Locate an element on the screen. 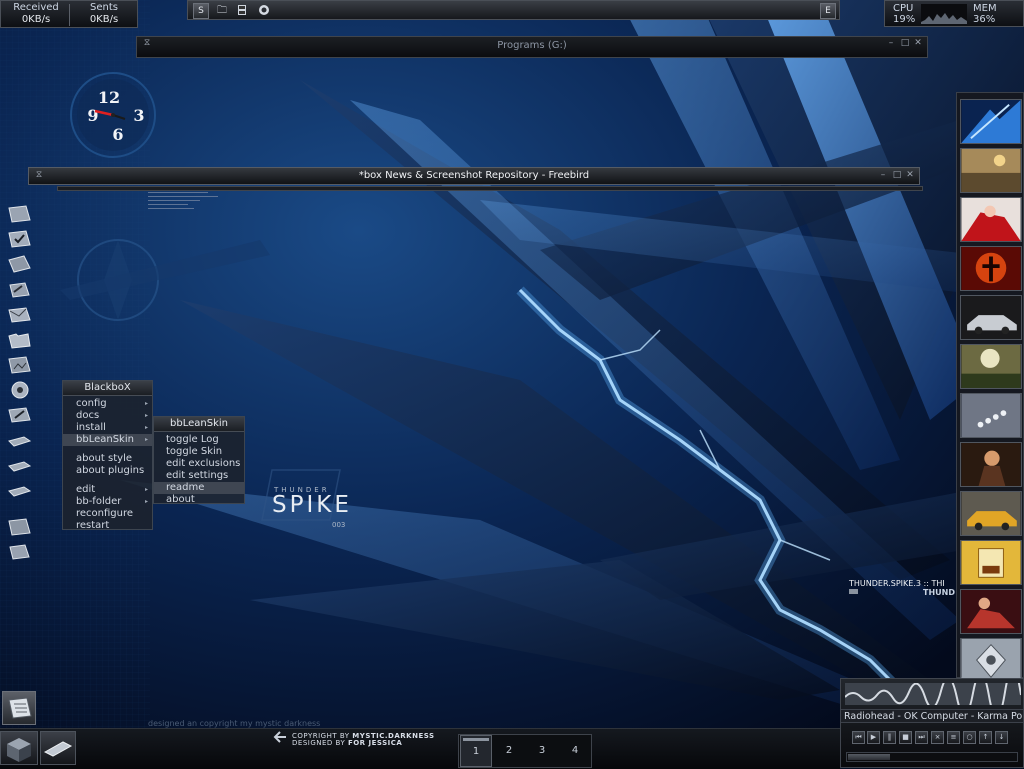 This screenshot has width=1024, height=769. prev-button: ⏮ is located at coordinates (858, 737).